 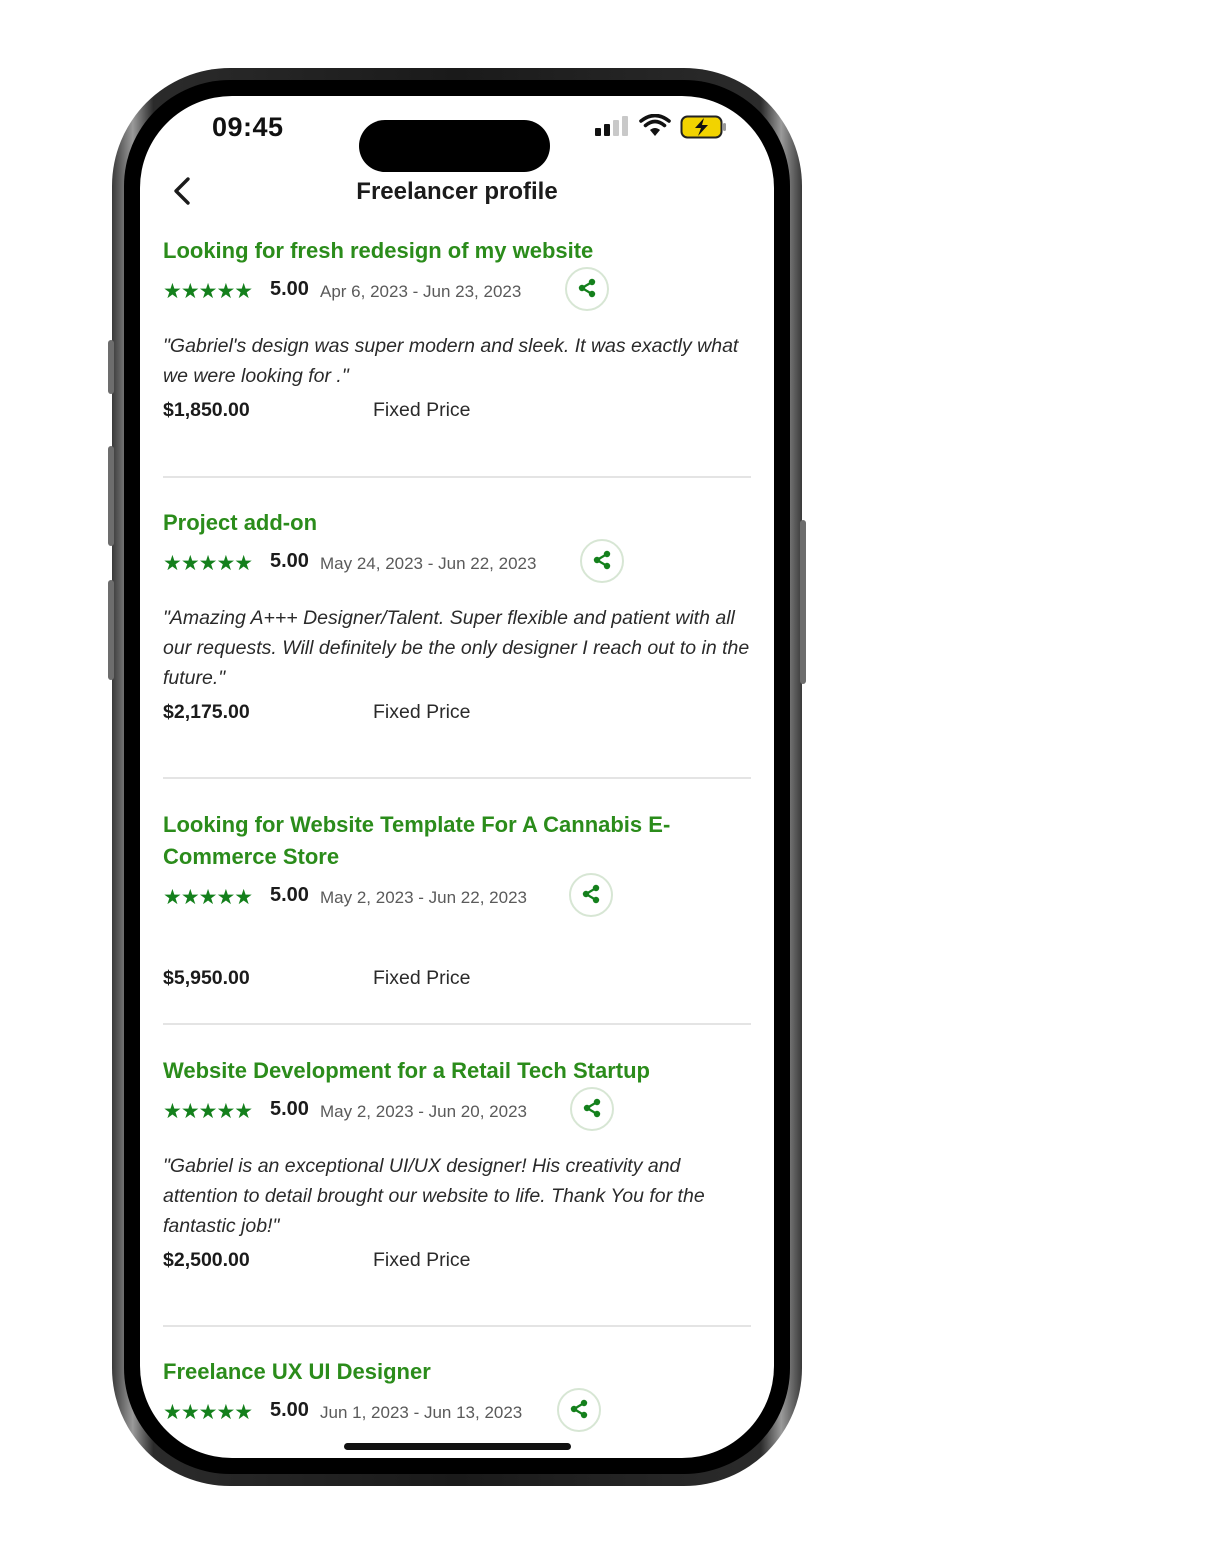 What do you see at coordinates (423, 1111) in the screenshot?
I see `job-dates: May 2, 2023 - Jun 20, 2023` at bounding box center [423, 1111].